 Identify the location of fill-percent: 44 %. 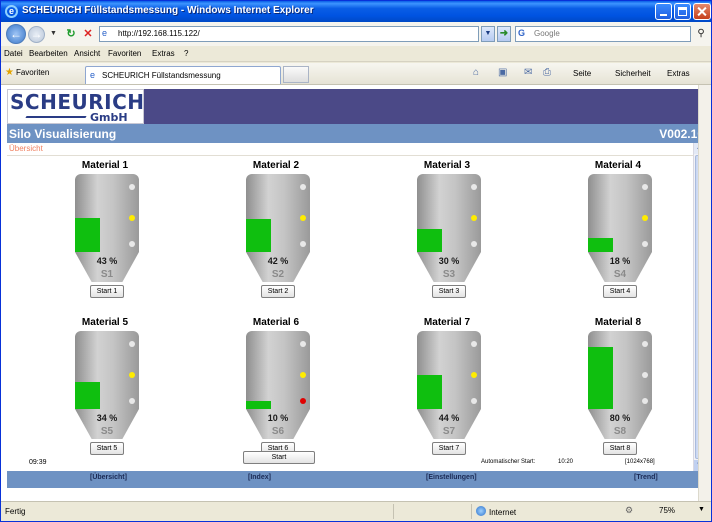
(449, 418).